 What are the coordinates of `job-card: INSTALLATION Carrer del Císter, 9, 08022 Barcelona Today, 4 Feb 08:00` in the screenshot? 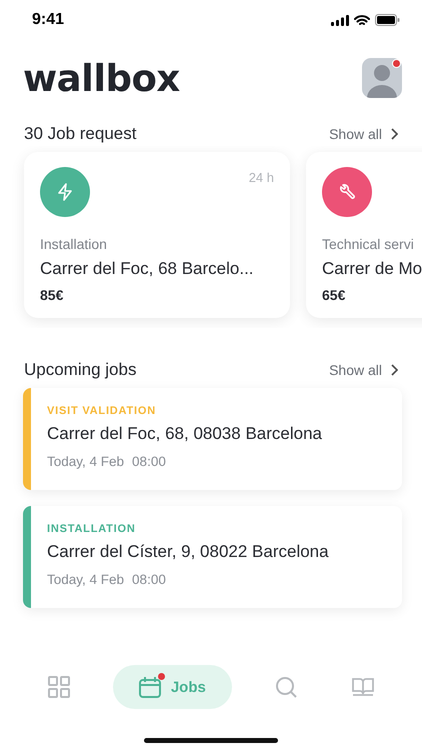 It's located at (212, 557).